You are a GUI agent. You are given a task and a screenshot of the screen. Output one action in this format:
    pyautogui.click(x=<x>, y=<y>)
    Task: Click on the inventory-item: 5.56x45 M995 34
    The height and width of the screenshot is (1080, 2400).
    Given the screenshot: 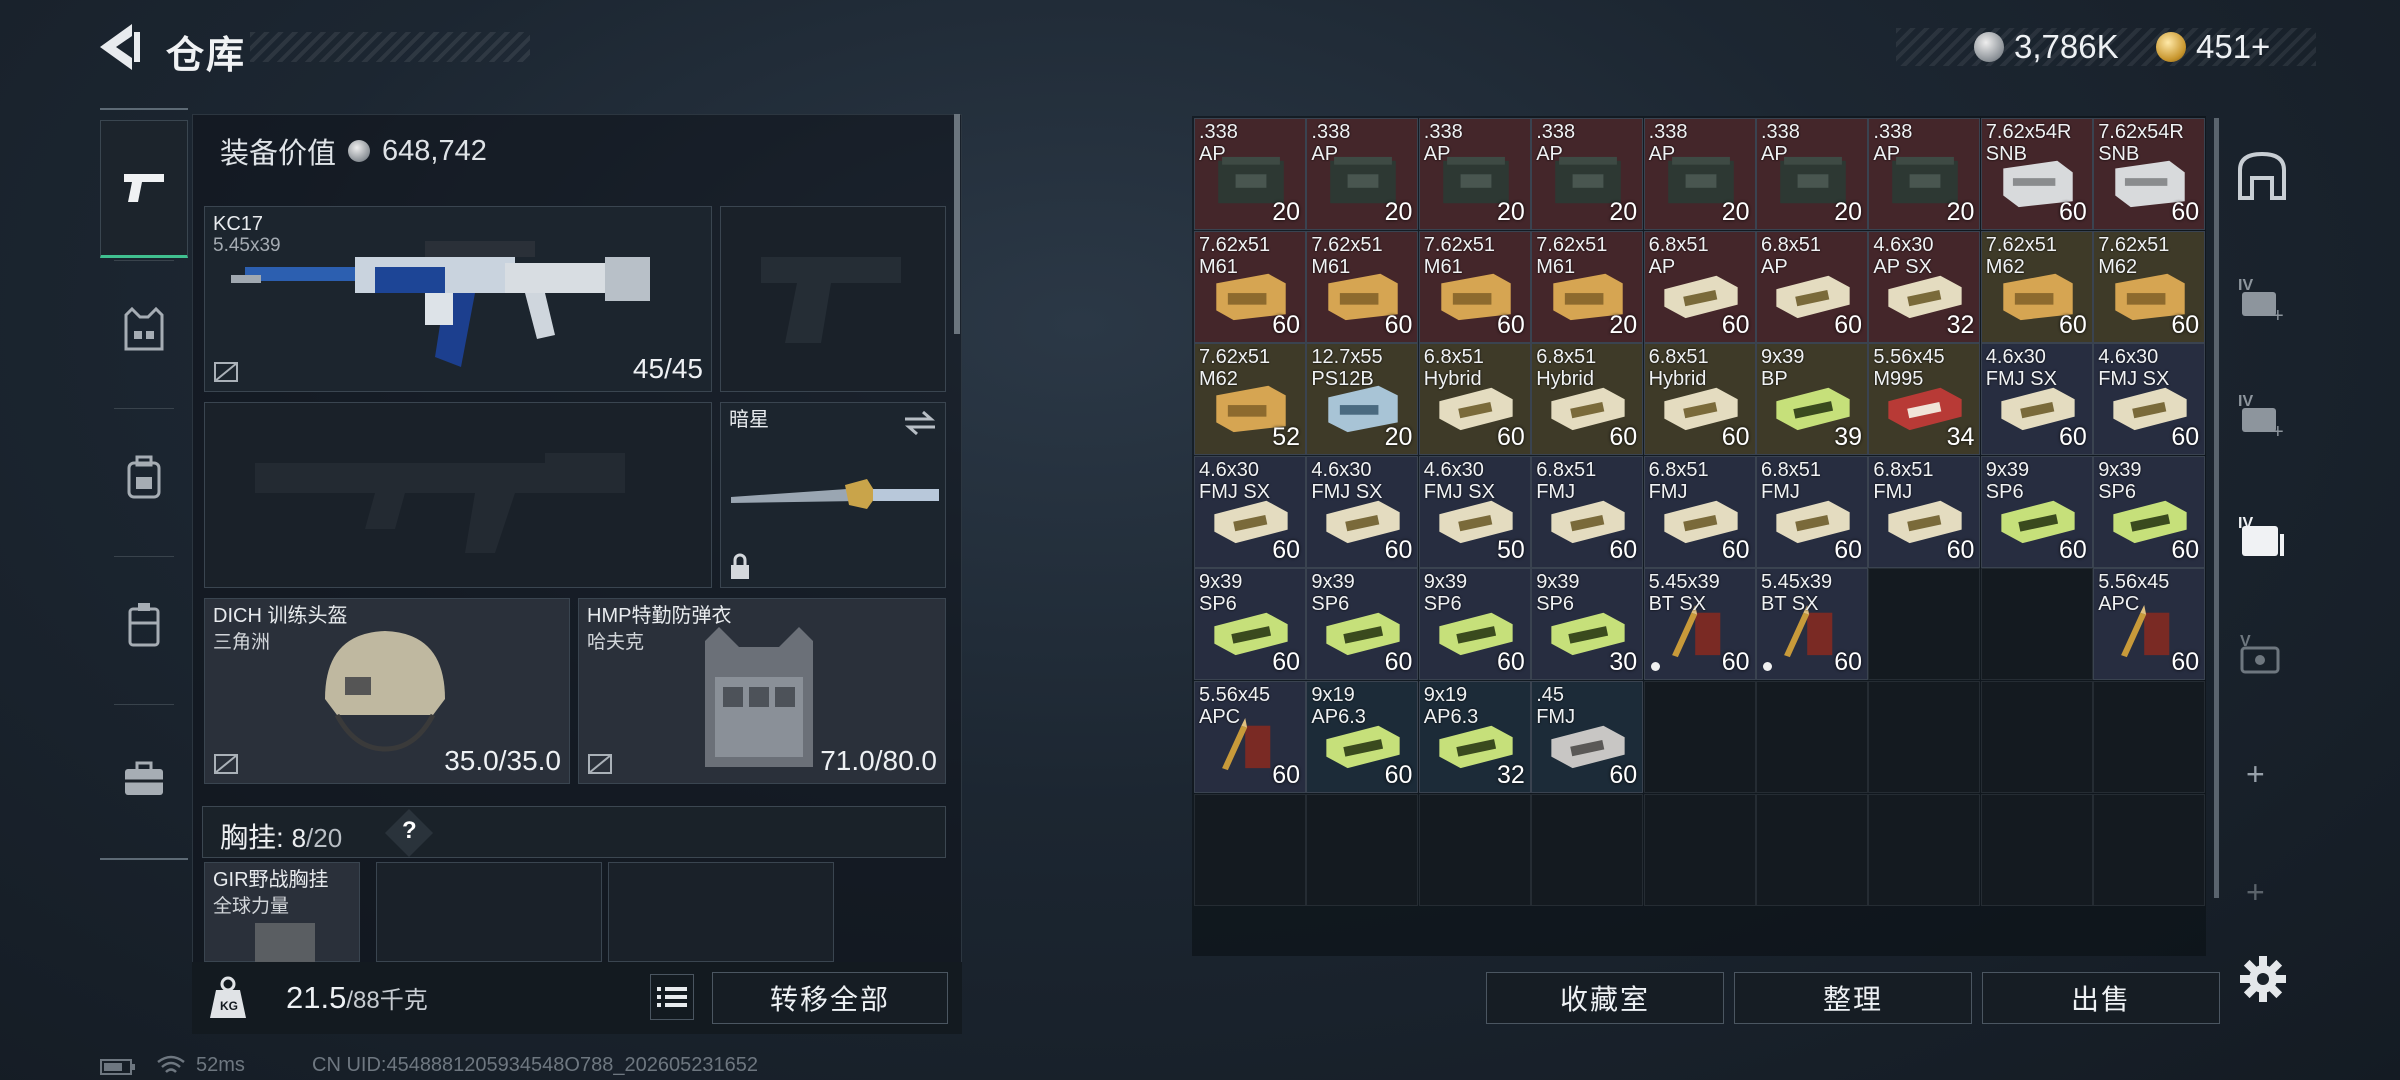 What is the action you would take?
    pyautogui.click(x=1924, y=399)
    